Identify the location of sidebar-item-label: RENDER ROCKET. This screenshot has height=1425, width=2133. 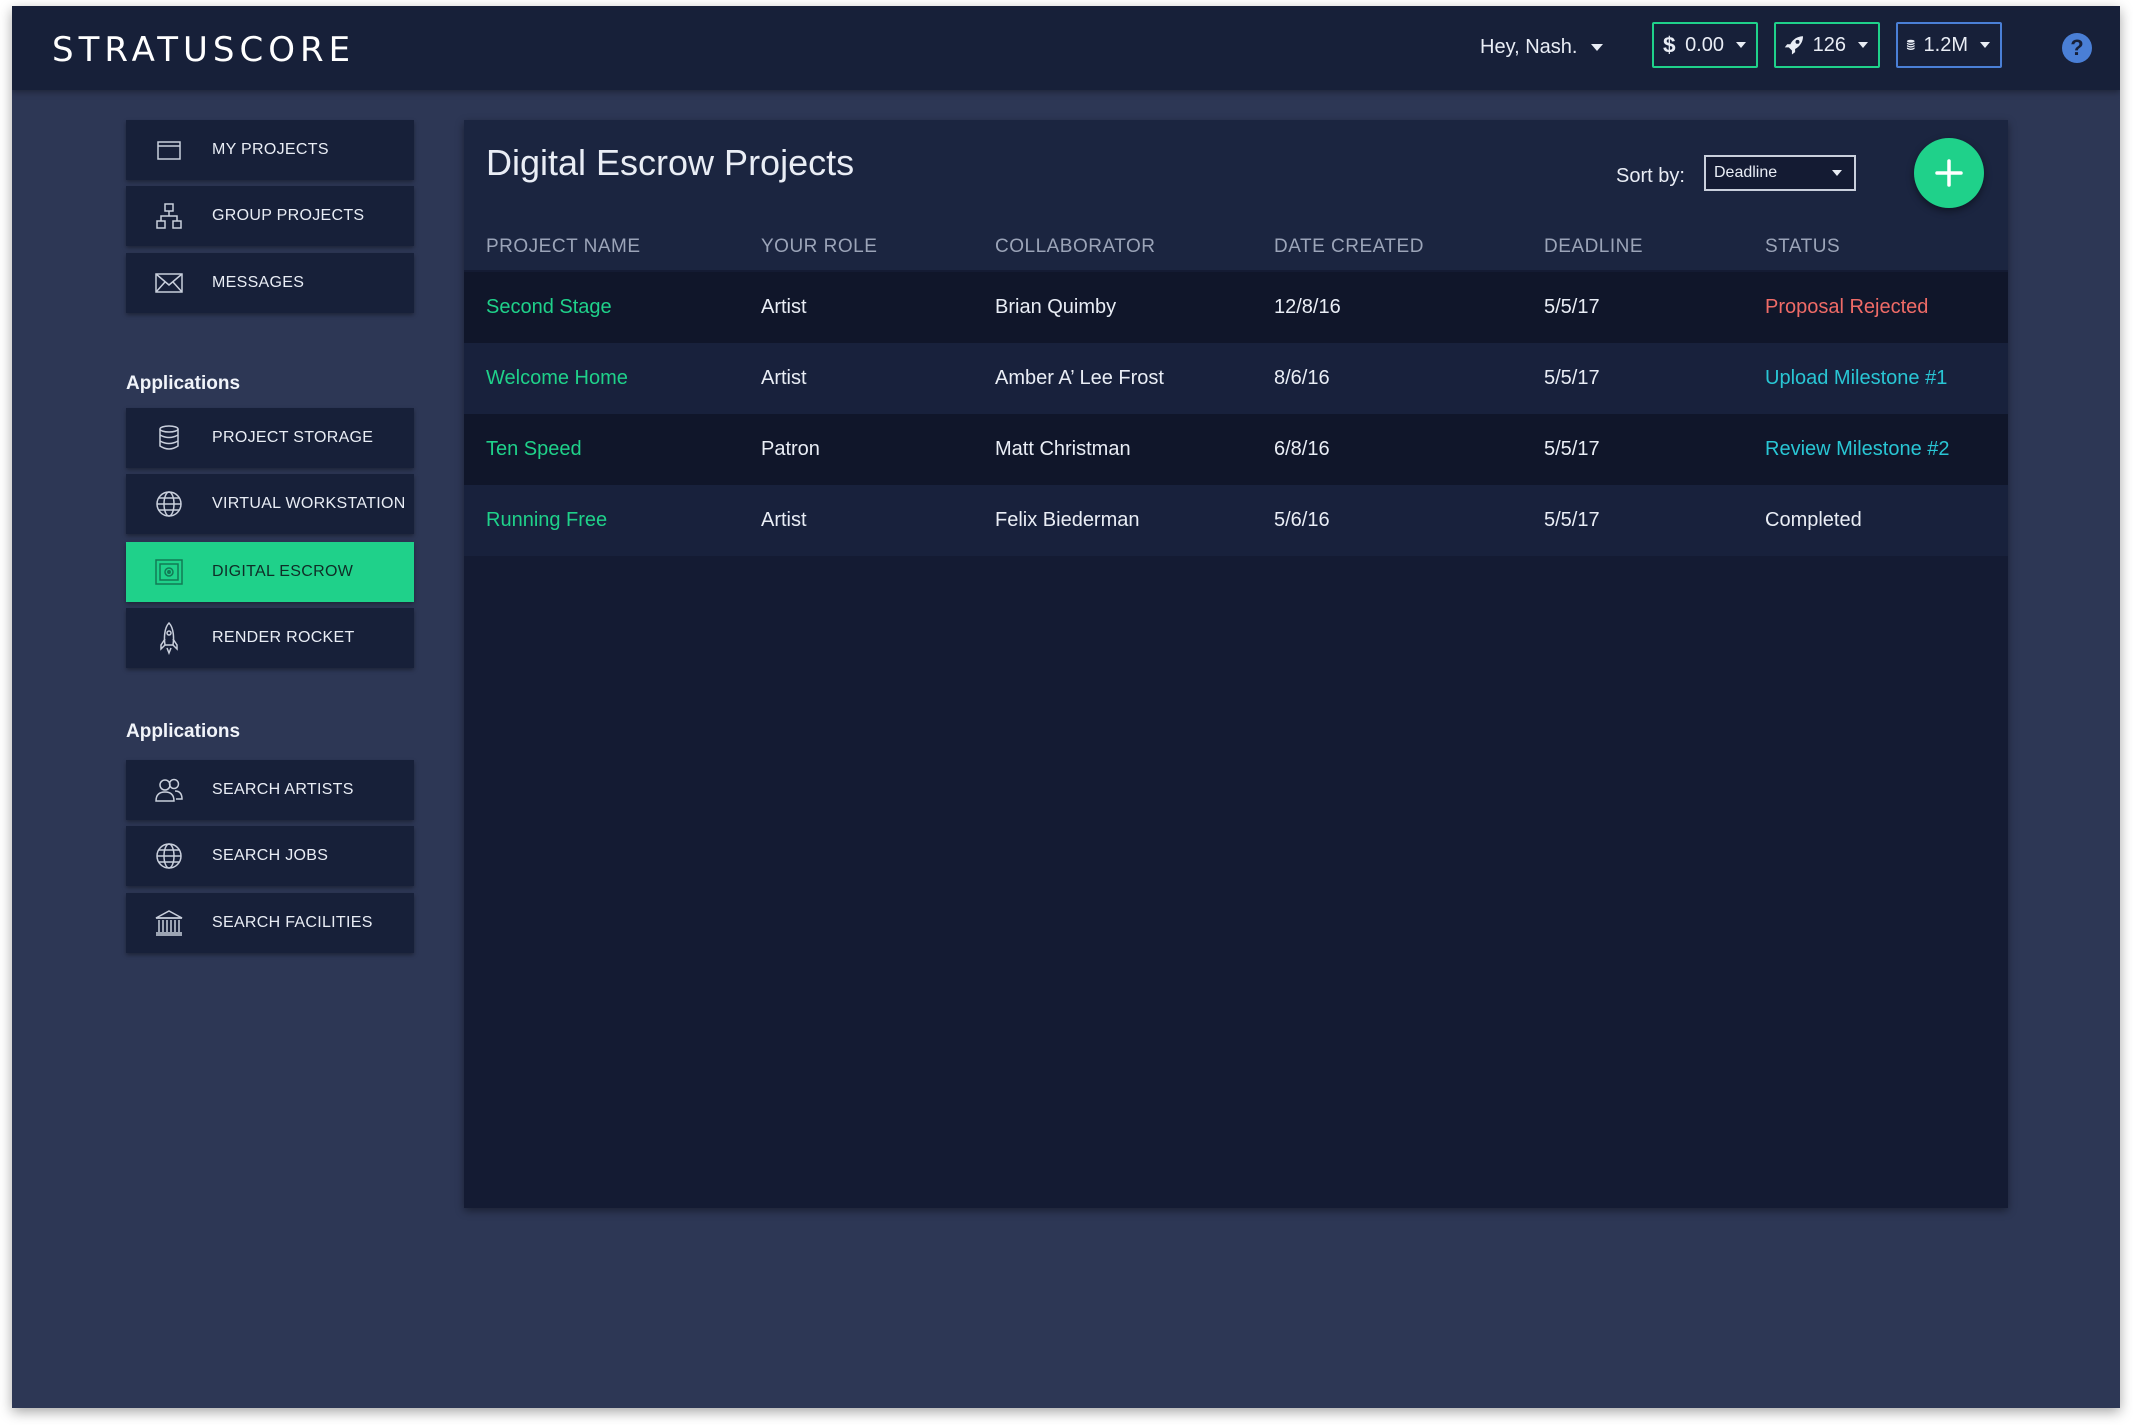
(283, 637).